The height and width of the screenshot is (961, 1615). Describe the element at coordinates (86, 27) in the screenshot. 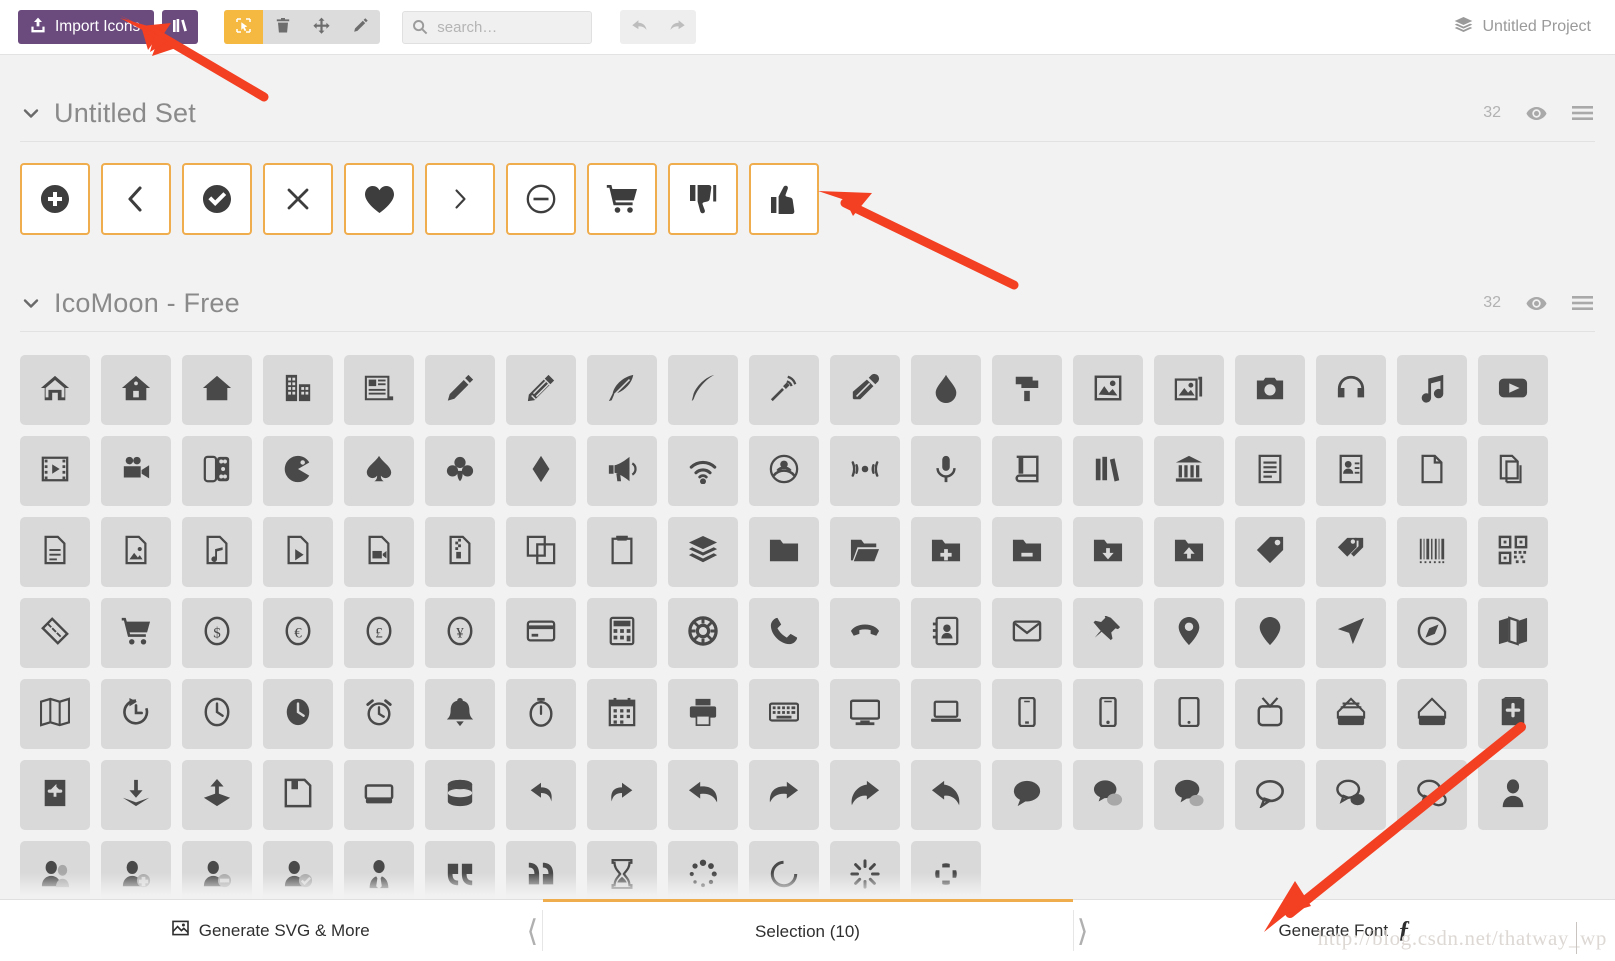

I see `import-icons-button: Import Icons` at that location.